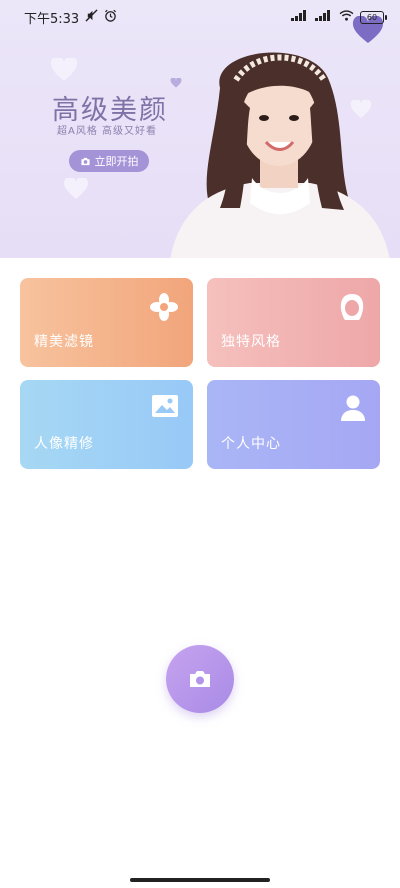  What do you see at coordinates (346, 17) in the screenshot?
I see `wifi-icon` at bounding box center [346, 17].